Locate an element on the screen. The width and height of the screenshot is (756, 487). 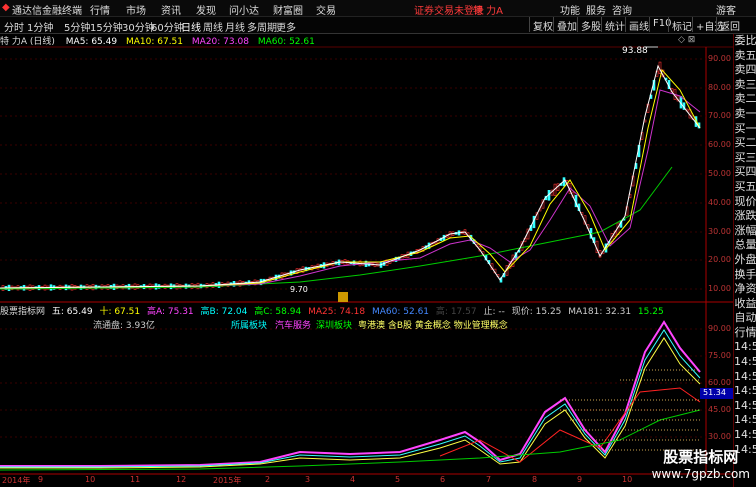
chart-controls-icon: ◇ ⊠ is located at coordinates (686, 40).